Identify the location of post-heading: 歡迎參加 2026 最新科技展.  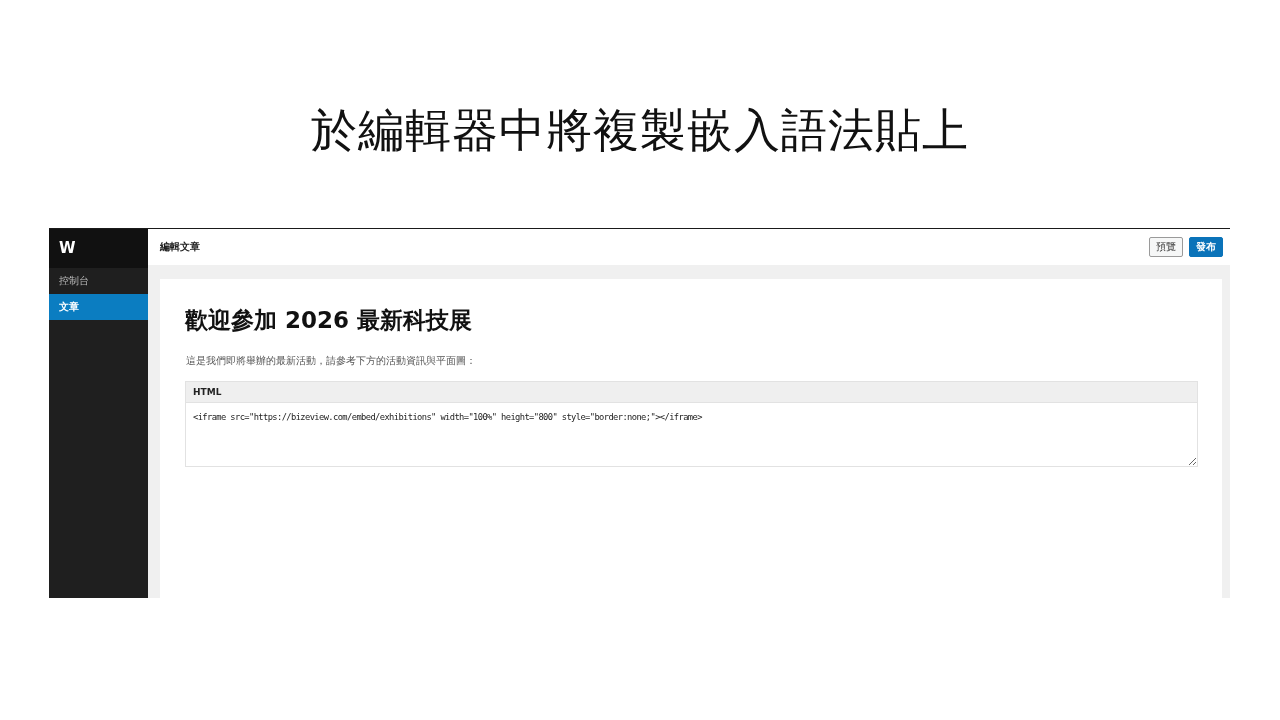
(329, 320).